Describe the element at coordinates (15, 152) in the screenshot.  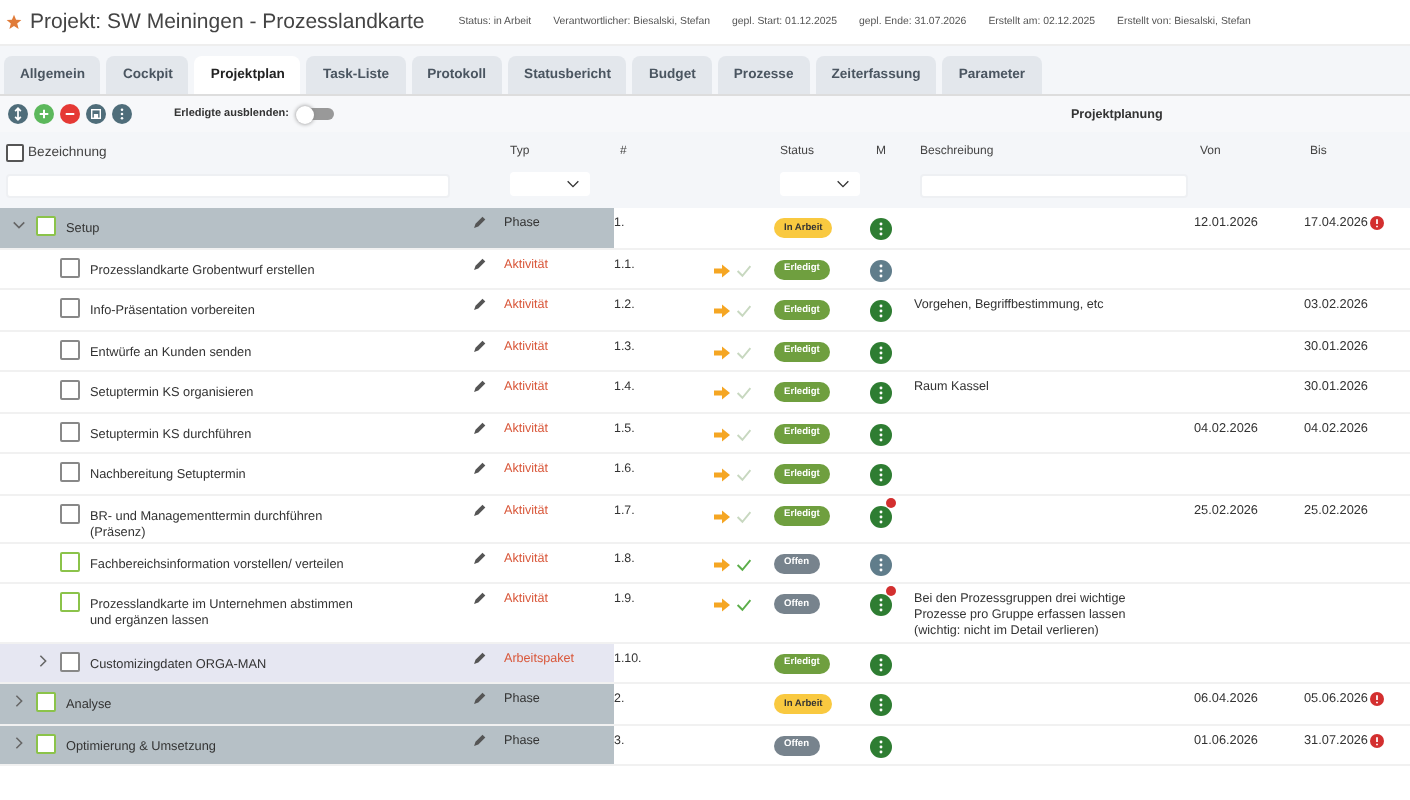
I see `select-all-checkbox` at that location.